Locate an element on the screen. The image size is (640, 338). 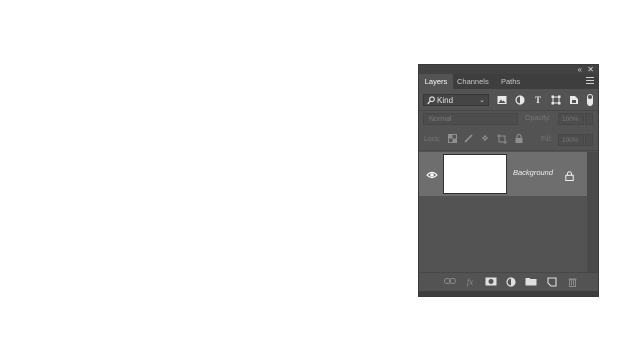
opacity-chevron is located at coordinates (589, 119).